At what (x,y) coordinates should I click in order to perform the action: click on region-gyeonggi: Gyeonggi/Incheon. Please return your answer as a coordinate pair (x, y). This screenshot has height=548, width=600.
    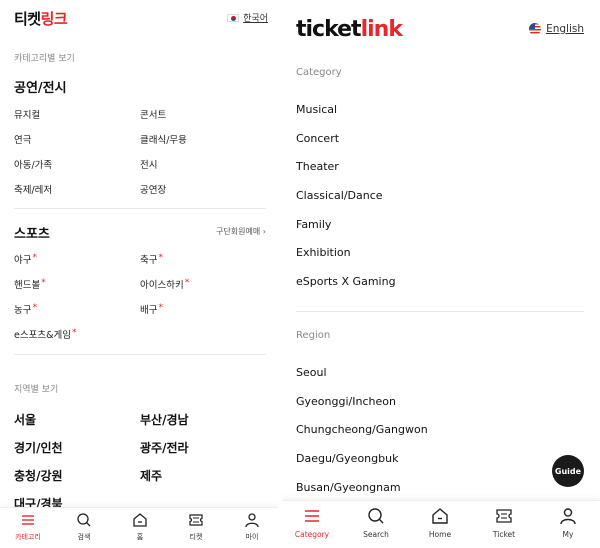
    Looking at the image, I should click on (346, 401).